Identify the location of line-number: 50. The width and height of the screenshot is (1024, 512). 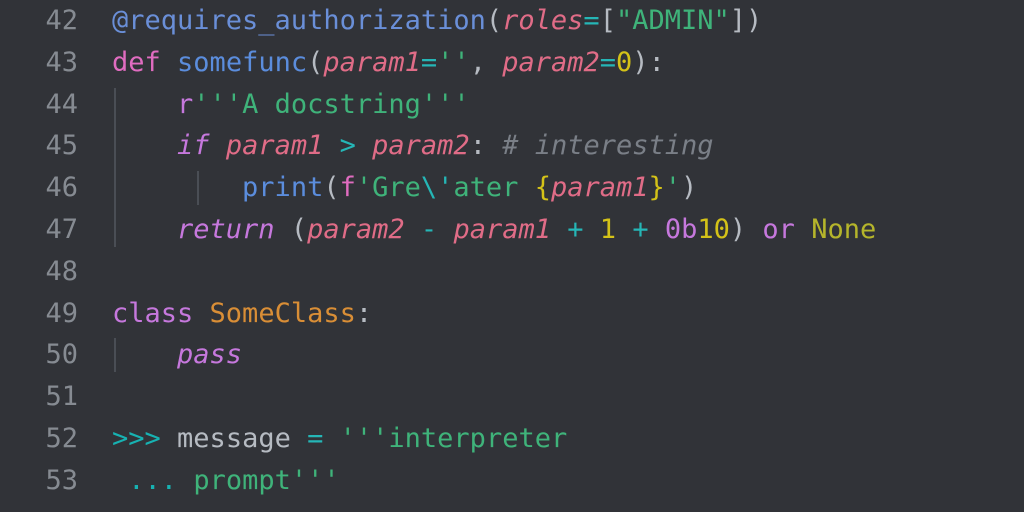
(61, 355).